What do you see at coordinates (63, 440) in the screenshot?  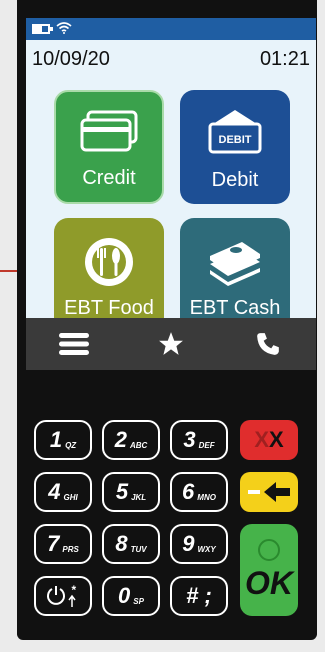 I see `key-1: 1 QZ` at bounding box center [63, 440].